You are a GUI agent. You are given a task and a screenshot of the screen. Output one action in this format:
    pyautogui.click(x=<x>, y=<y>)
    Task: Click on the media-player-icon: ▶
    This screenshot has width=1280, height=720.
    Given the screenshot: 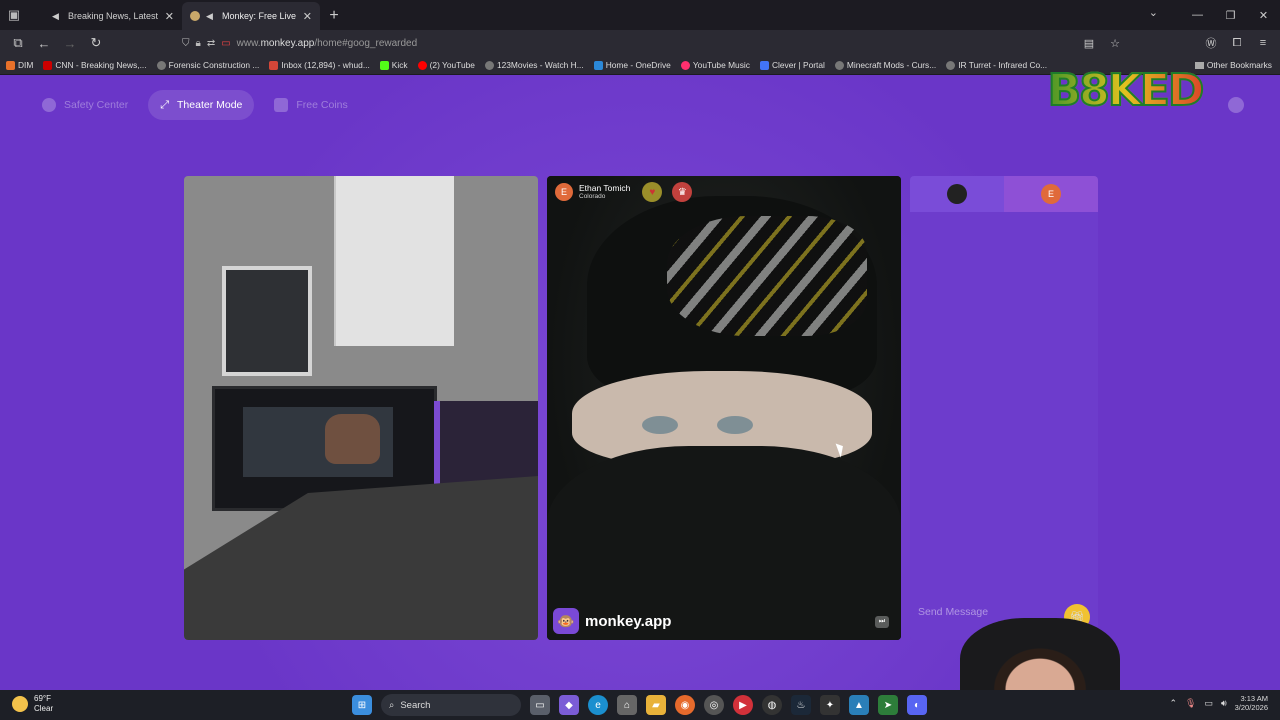 What is the action you would take?
    pyautogui.click(x=743, y=705)
    